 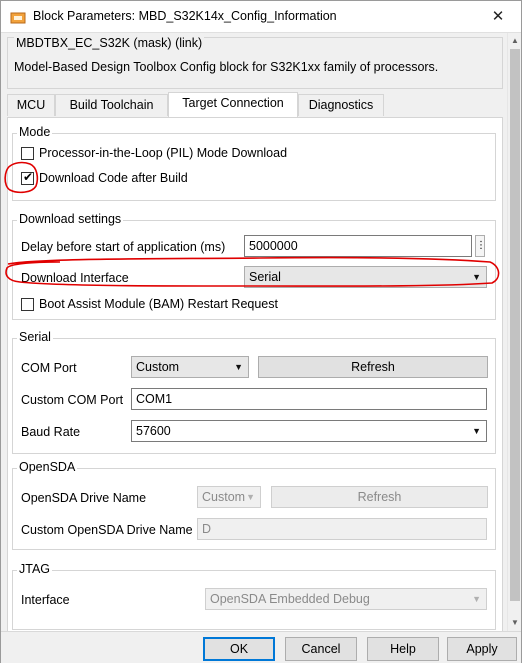 What do you see at coordinates (158, 304) in the screenshot?
I see `bam-label: Boot Assist Module (BAM) Restart Request` at bounding box center [158, 304].